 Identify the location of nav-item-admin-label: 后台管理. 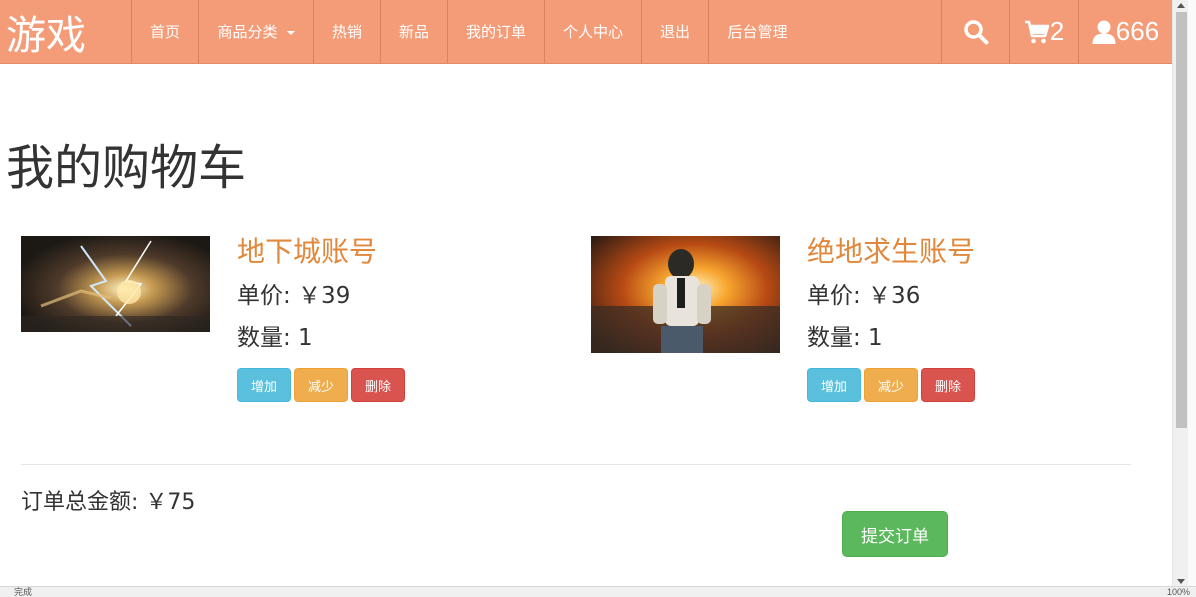
(757, 32).